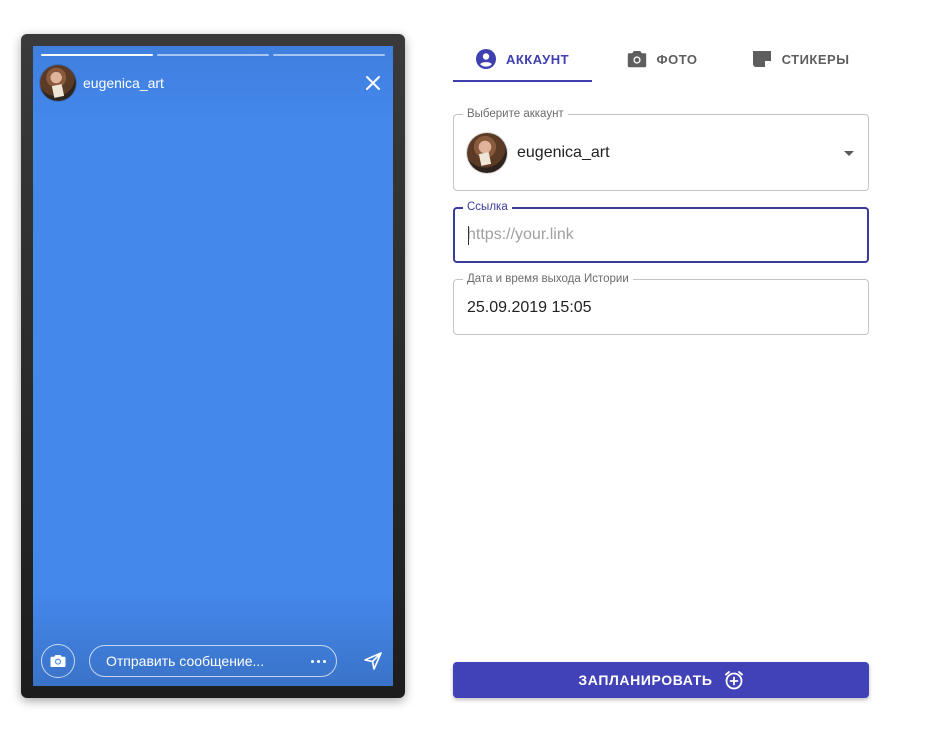 The width and height of the screenshot is (931, 738). What do you see at coordinates (849, 153) in the screenshot?
I see `dropdown-arrow-icon` at bounding box center [849, 153].